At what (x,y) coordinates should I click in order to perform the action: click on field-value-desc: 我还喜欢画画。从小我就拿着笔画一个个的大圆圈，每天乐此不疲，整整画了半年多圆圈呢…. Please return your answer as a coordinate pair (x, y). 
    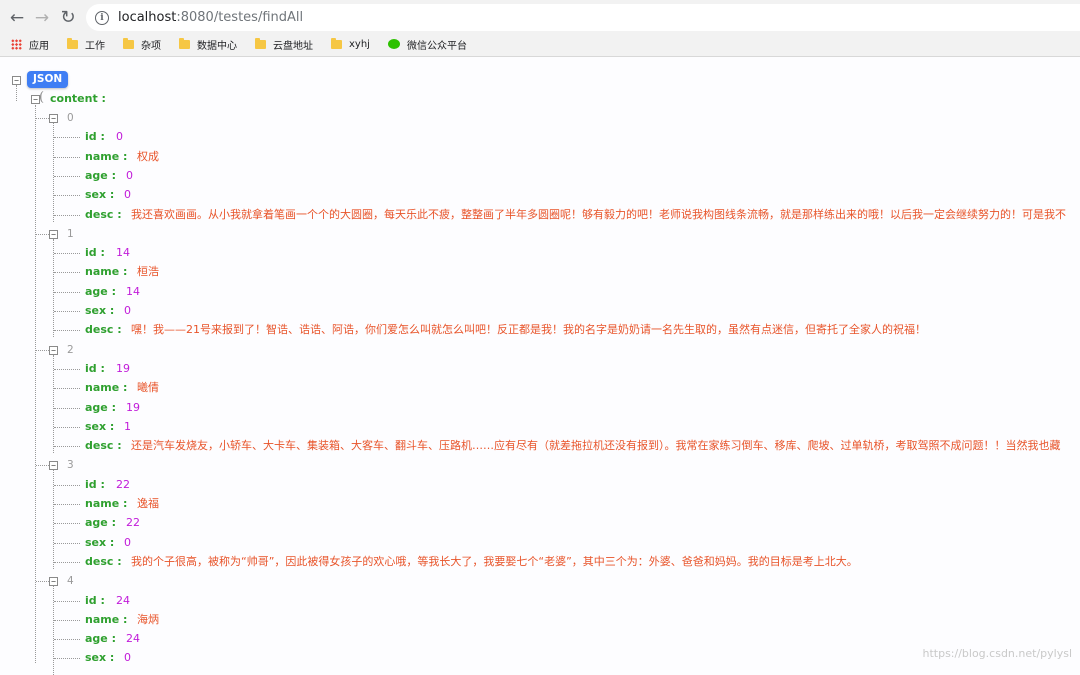
    Looking at the image, I should click on (598, 214).